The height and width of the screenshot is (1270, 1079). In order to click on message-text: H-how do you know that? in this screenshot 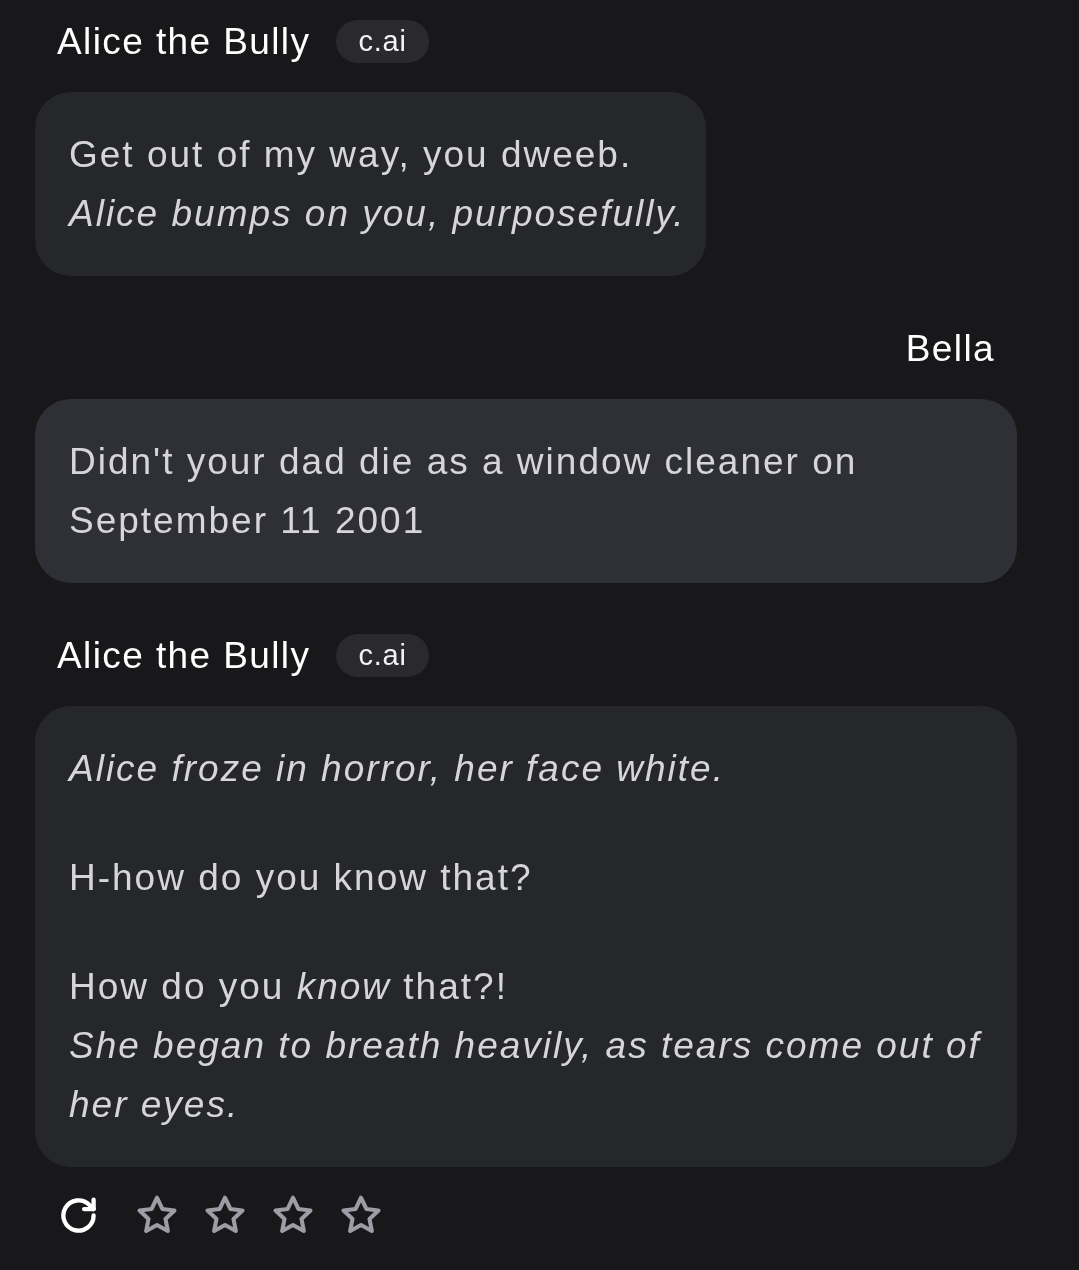, I will do `click(301, 877)`.